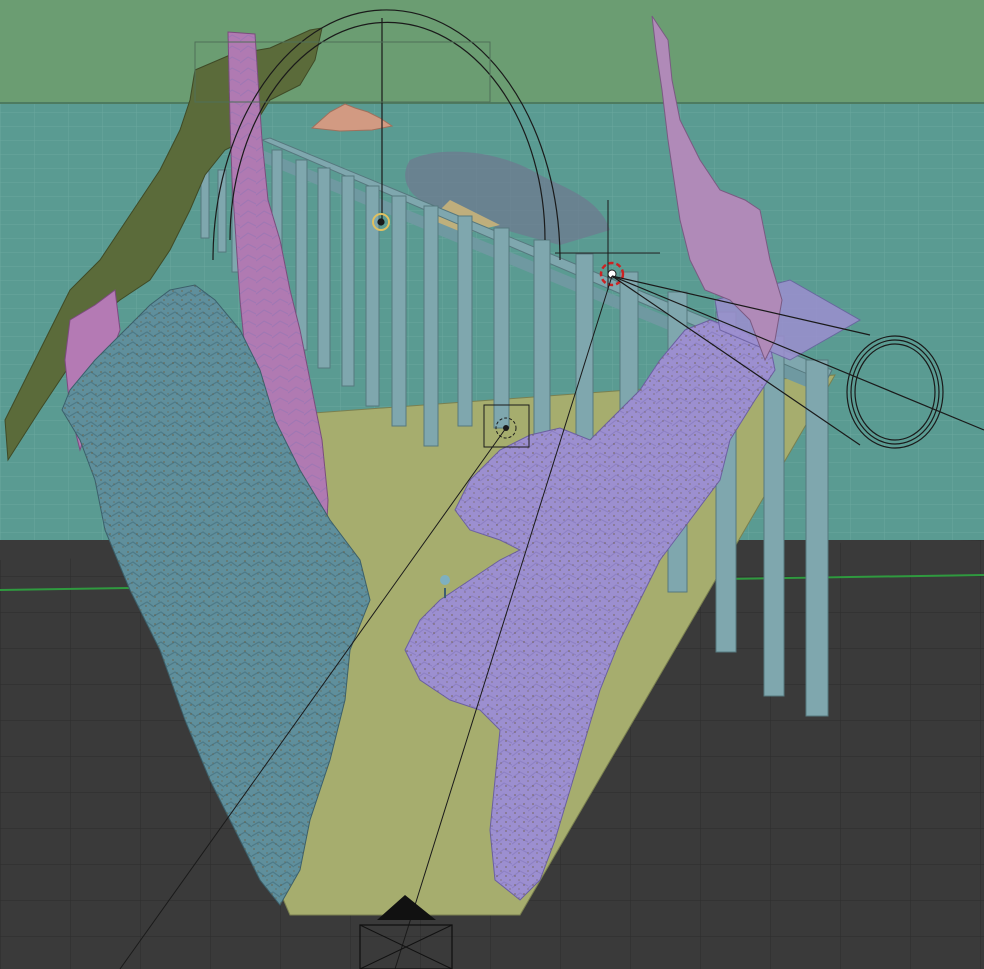 This screenshot has height=969, width=984. What do you see at coordinates (492, 52) in the screenshot?
I see `world-sky` at bounding box center [492, 52].